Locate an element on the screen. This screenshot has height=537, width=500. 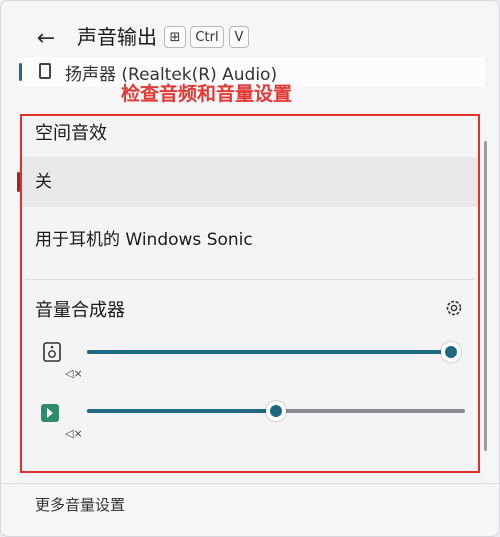
volume-mixer-title: 音量合成器 is located at coordinates (80, 310).